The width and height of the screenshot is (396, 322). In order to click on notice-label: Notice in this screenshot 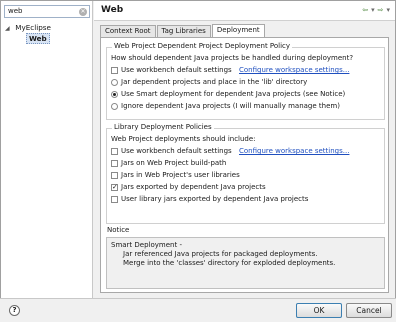, I will do `click(118, 230)`.